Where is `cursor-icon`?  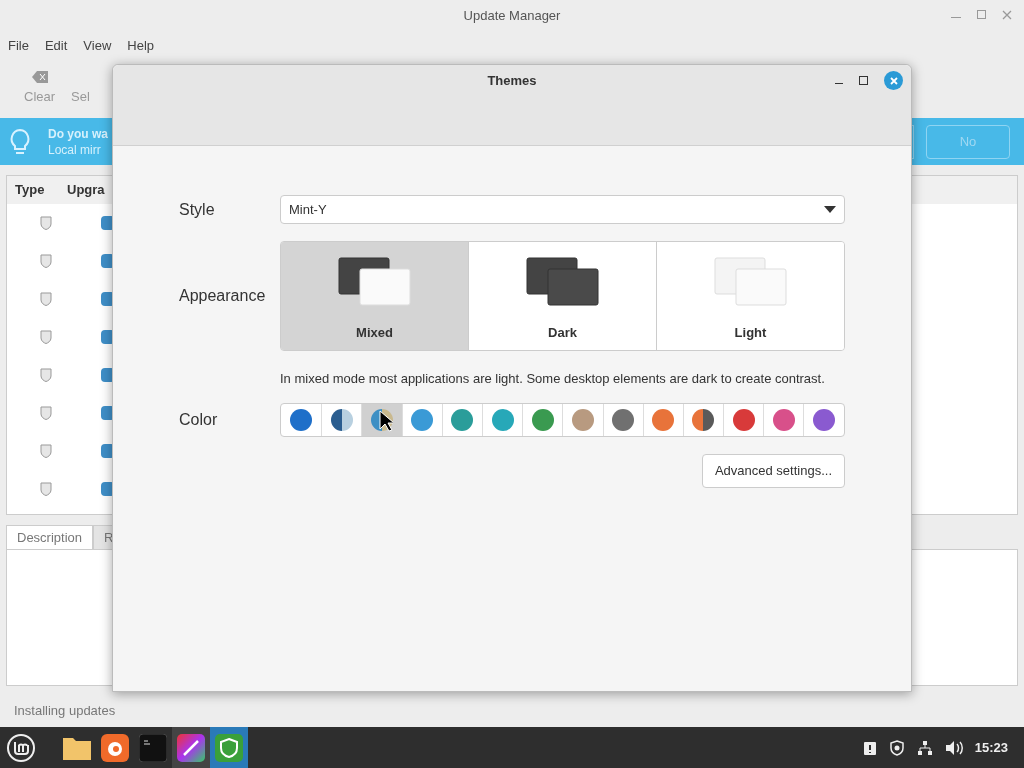 cursor-icon is located at coordinates (386, 420).